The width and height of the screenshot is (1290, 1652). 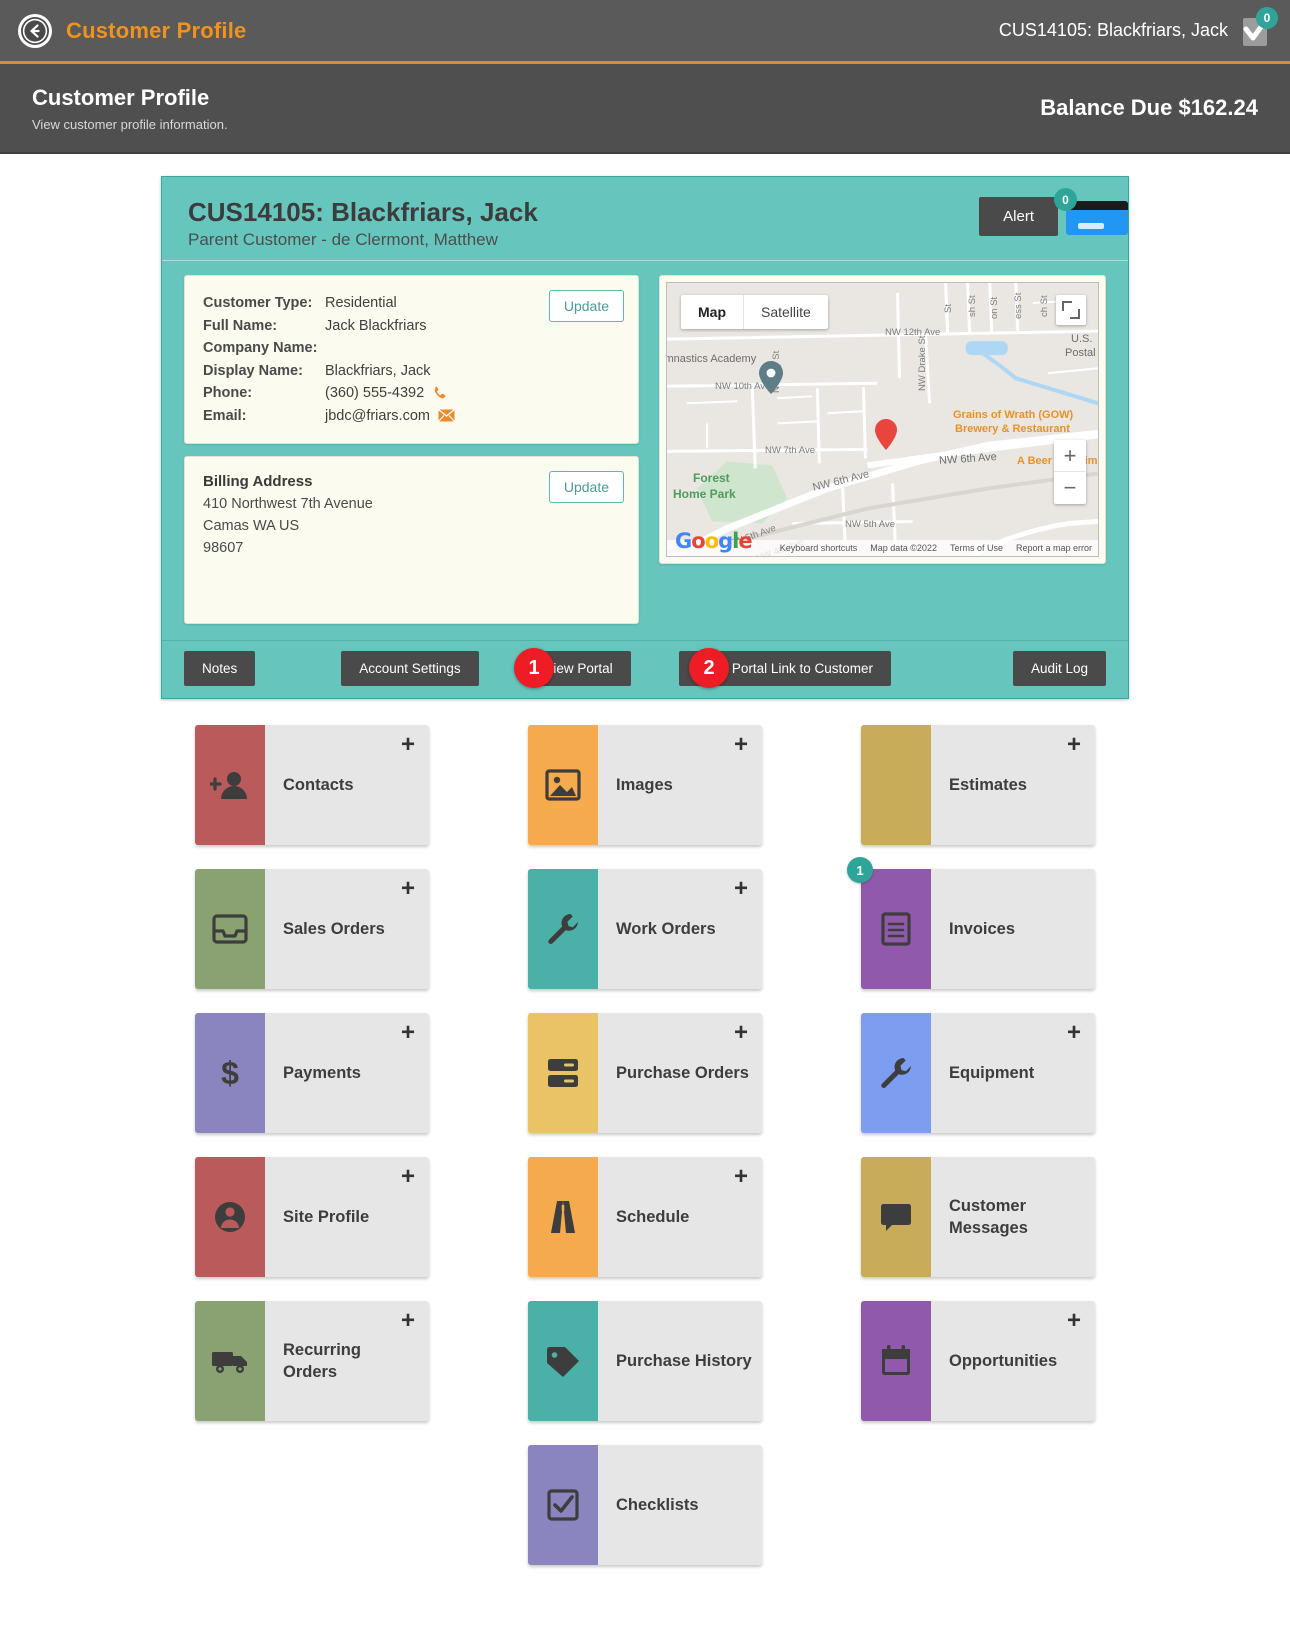 I want to click on notes-button: Notes, so click(x=220, y=668).